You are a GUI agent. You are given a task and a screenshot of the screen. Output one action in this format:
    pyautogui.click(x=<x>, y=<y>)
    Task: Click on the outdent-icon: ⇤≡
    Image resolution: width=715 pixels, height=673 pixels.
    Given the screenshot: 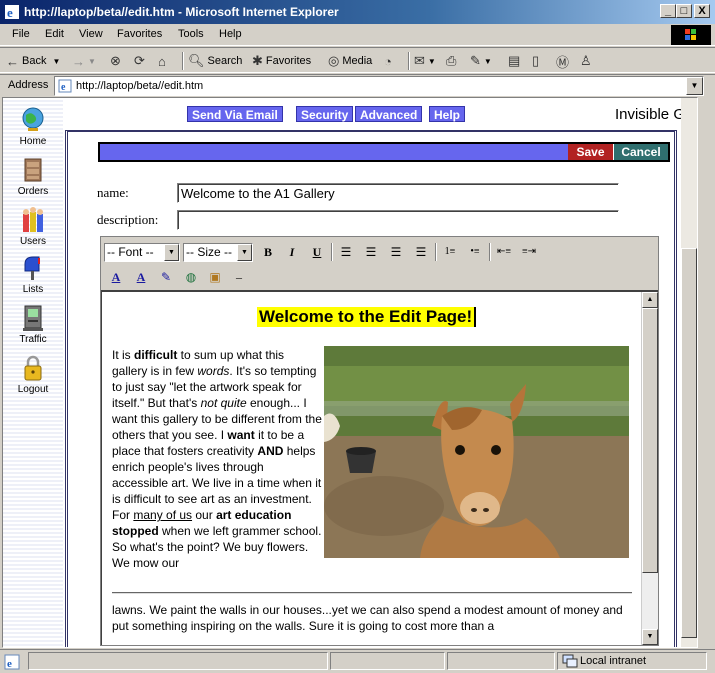 What is the action you would take?
    pyautogui.click(x=504, y=252)
    